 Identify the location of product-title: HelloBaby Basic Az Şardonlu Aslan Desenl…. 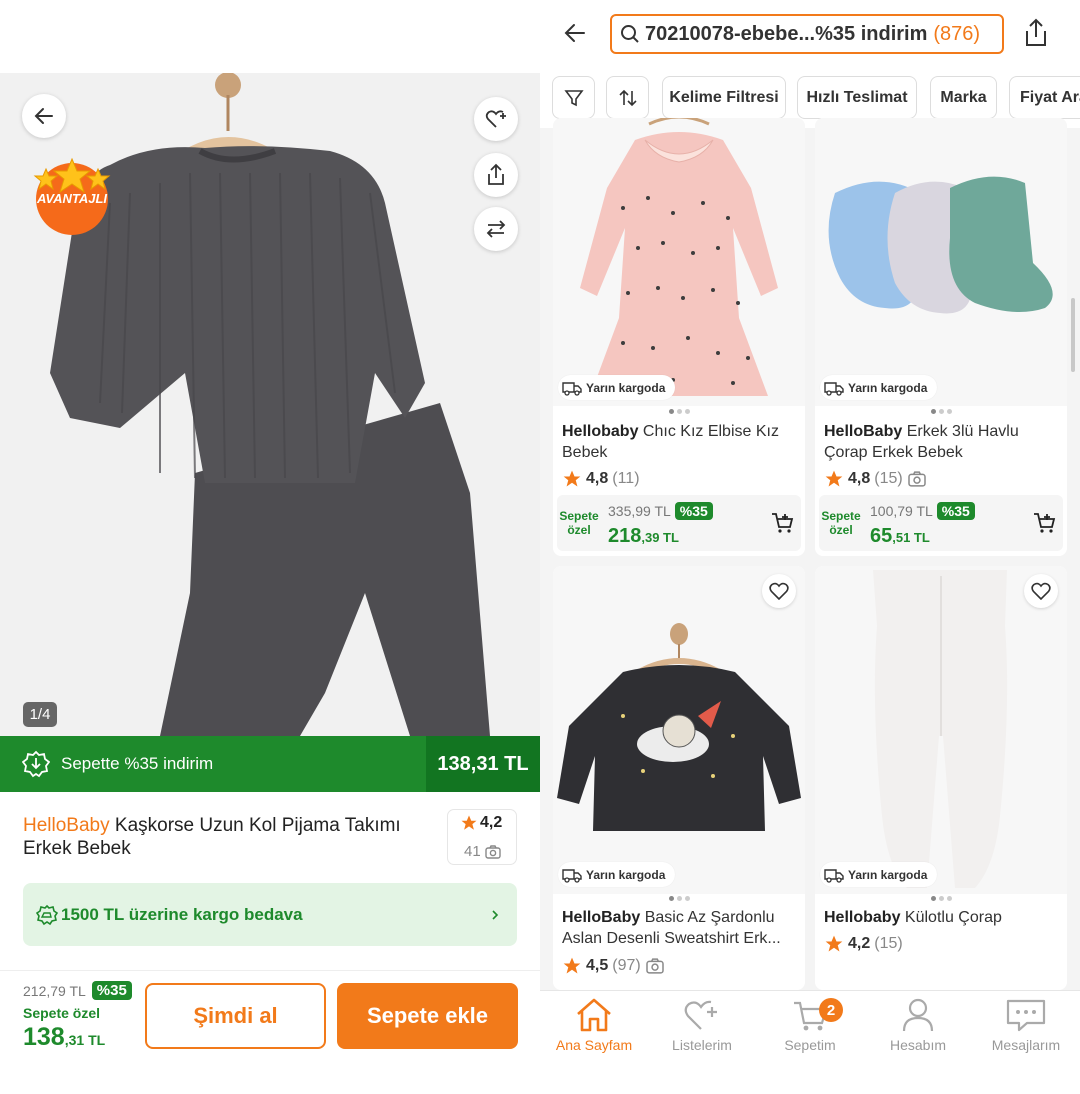
(678, 928).